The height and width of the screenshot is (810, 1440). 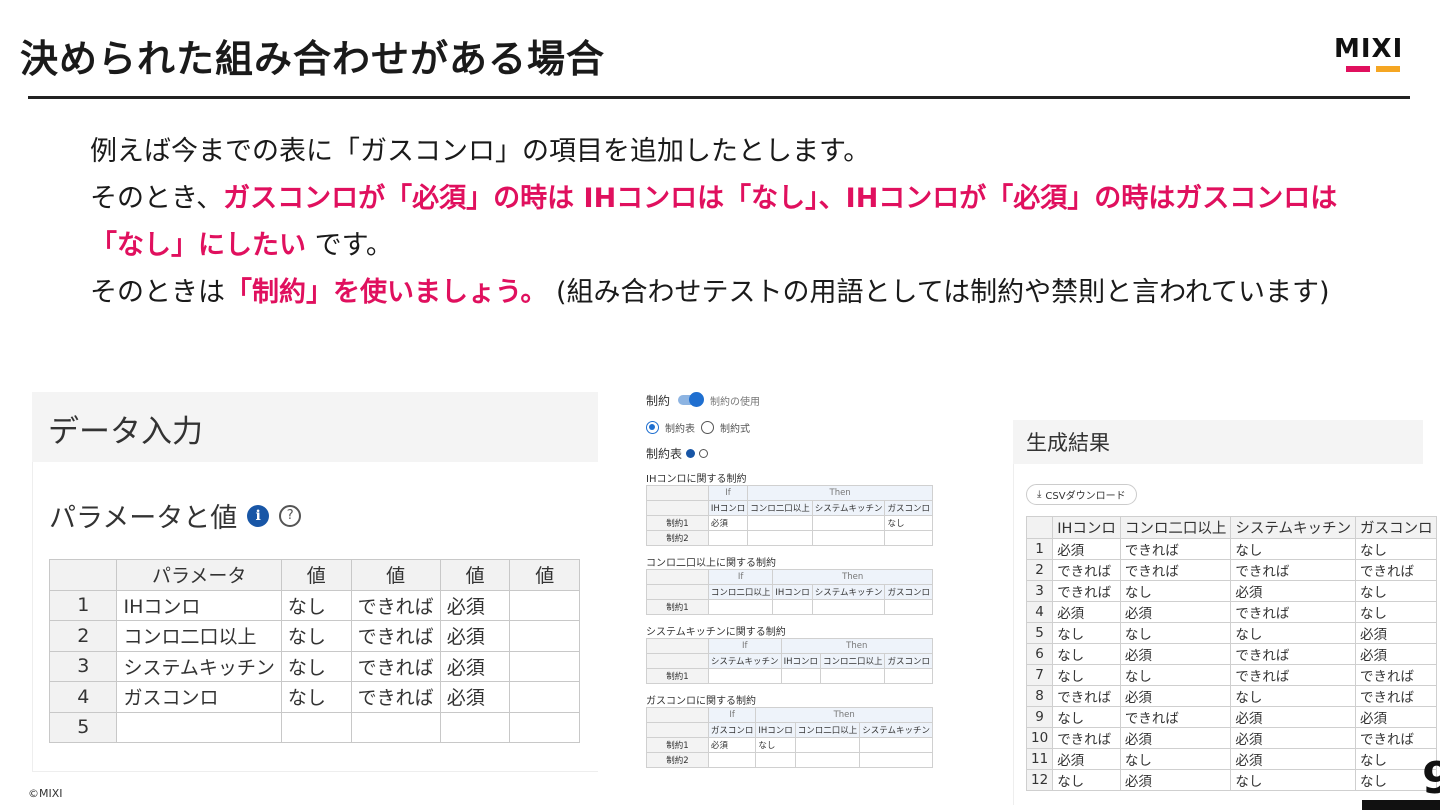 What do you see at coordinates (199, 697) in the screenshot?
I see `param-cell: ガスコンロ` at bounding box center [199, 697].